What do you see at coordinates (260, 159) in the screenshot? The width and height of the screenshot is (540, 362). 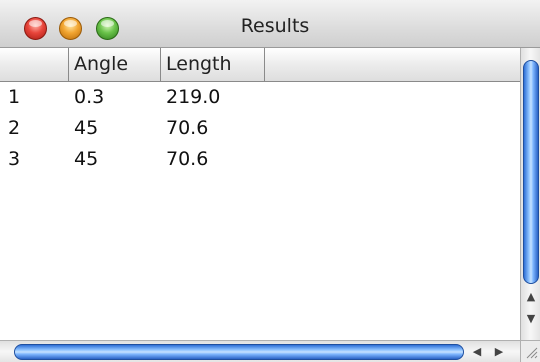 I see `table-row: 3 45 70.6` at bounding box center [260, 159].